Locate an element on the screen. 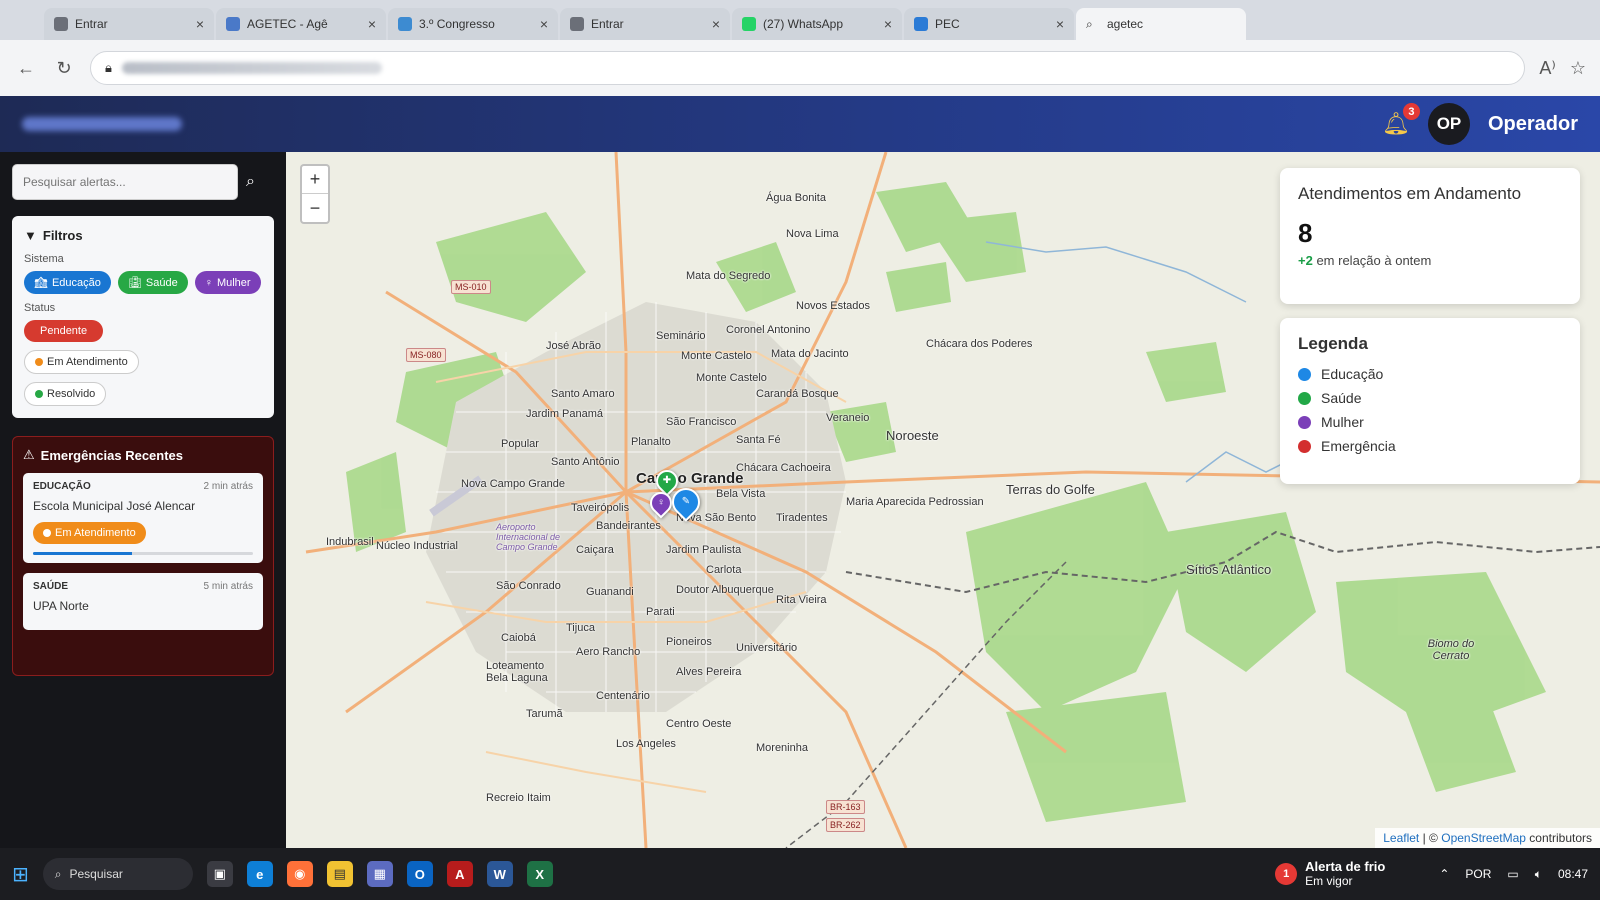 This screenshot has height=900, width=1600. stats-count: 8 is located at coordinates (1305, 233).